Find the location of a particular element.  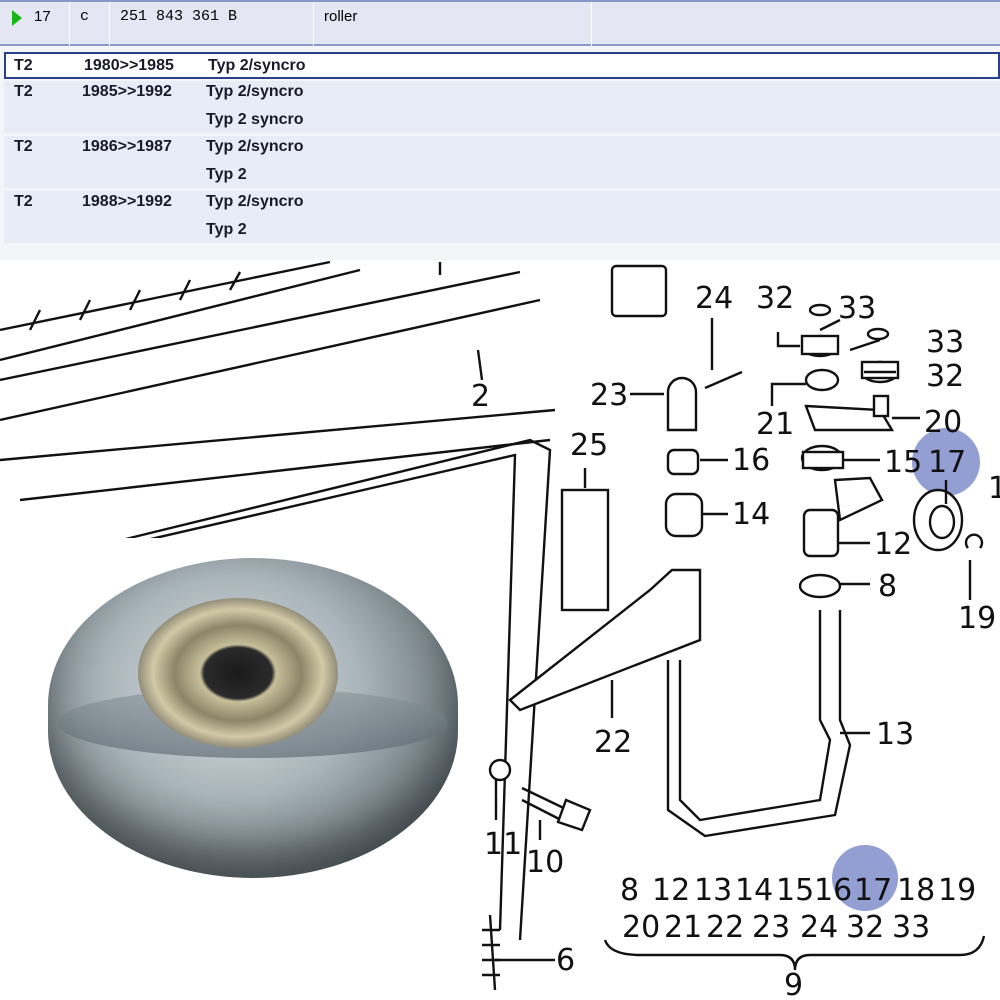

play-icon is located at coordinates (17, 18).